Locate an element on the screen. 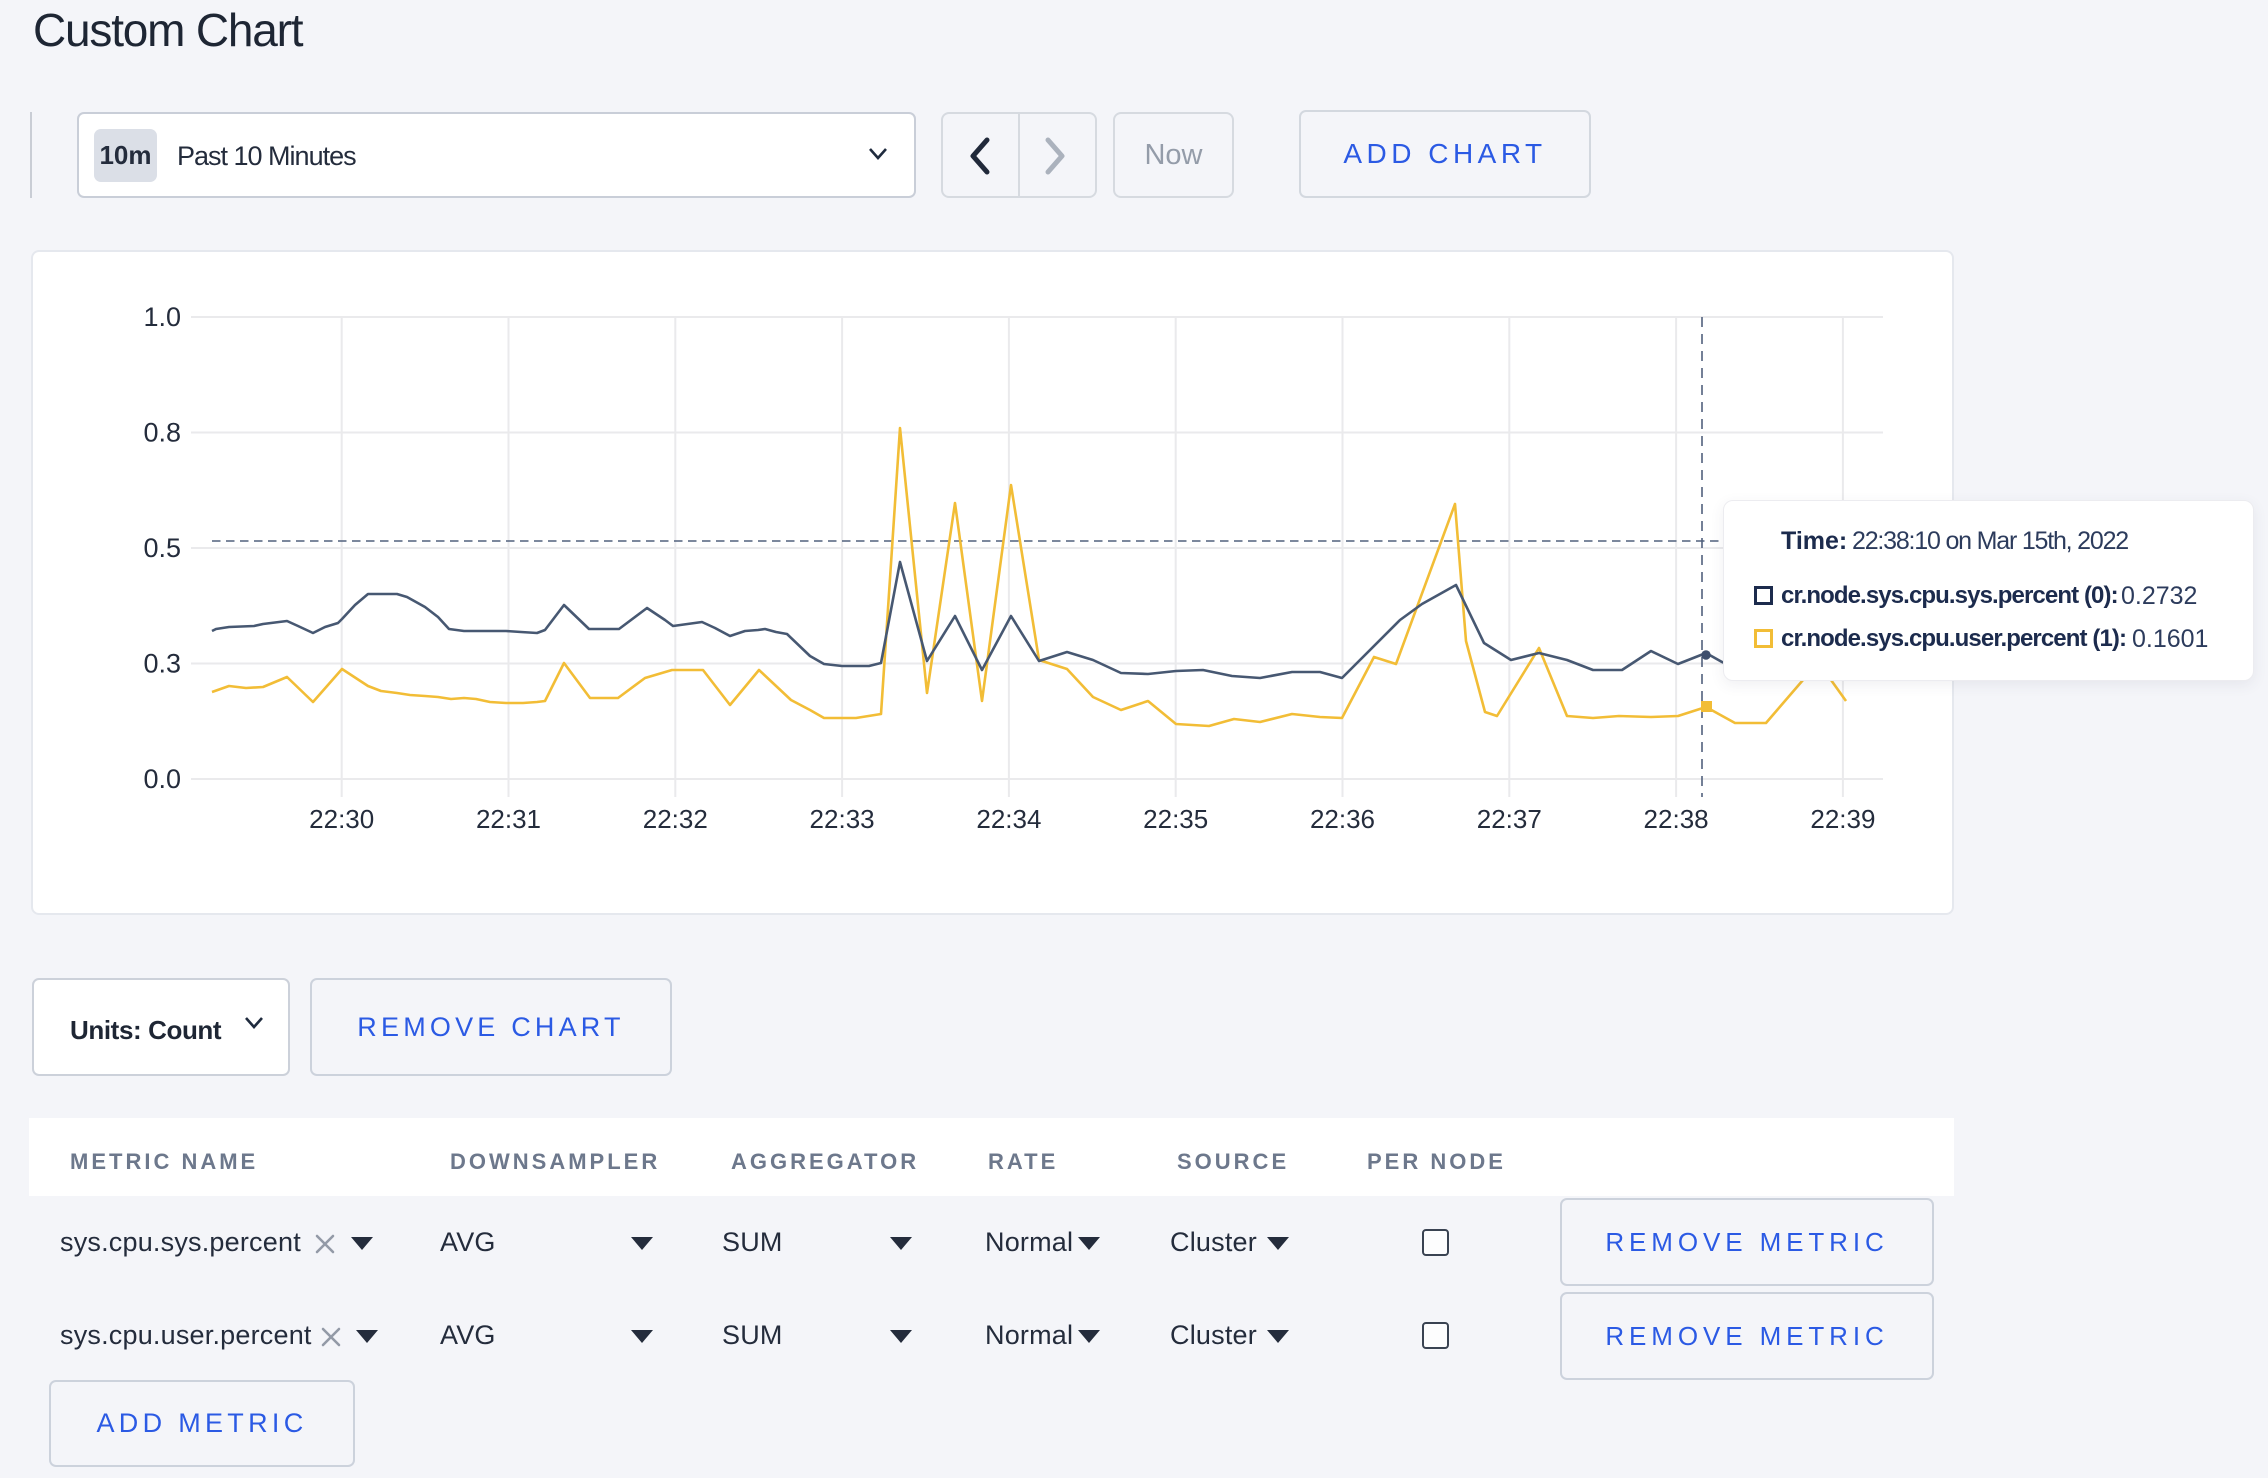 This screenshot has width=2268, height=1478. svg-text: 22:37 is located at coordinates (1509, 819).